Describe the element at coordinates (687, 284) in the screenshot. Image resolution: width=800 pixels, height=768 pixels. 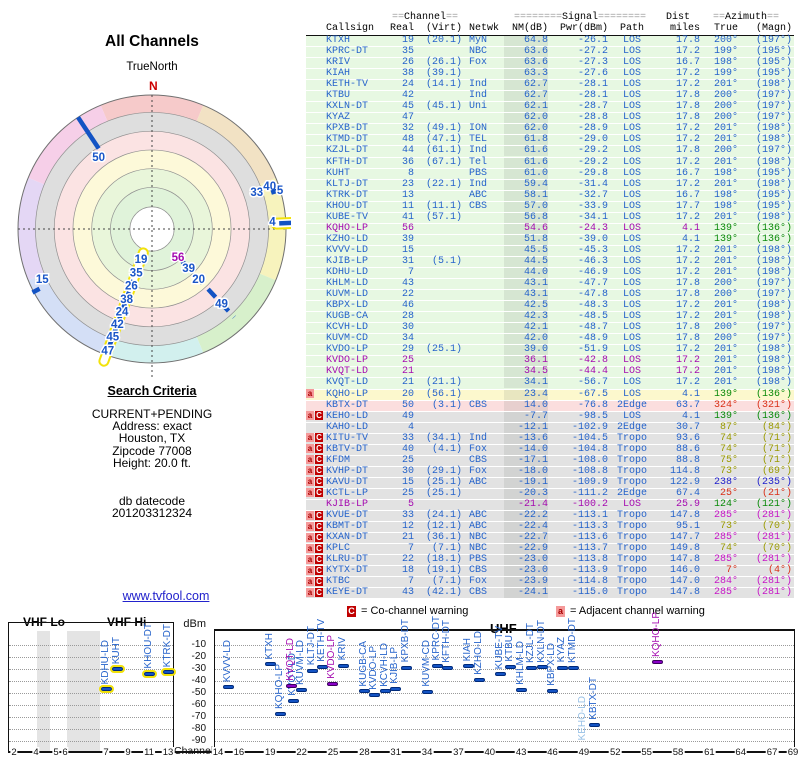
I see `cell-mi: 17.8` at that location.